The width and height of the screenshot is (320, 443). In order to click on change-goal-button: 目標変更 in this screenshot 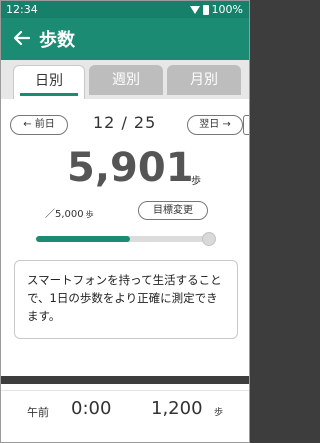, I will do `click(173, 210)`.